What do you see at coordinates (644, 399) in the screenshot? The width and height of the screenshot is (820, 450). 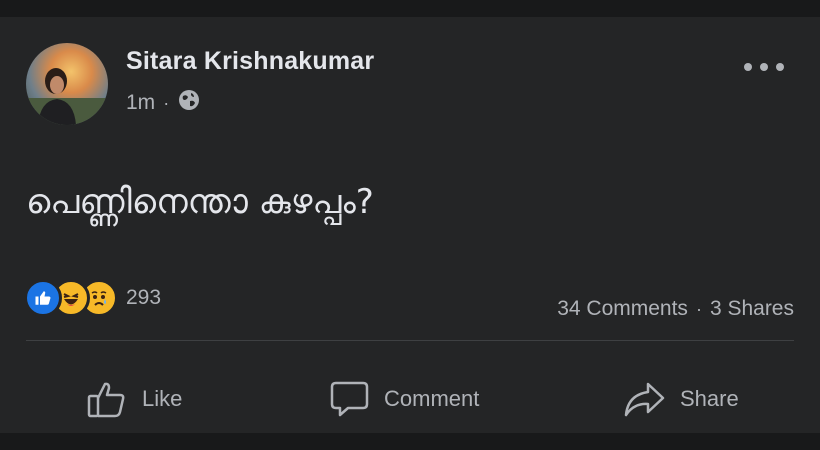 I see `share-arrow-icon` at bounding box center [644, 399].